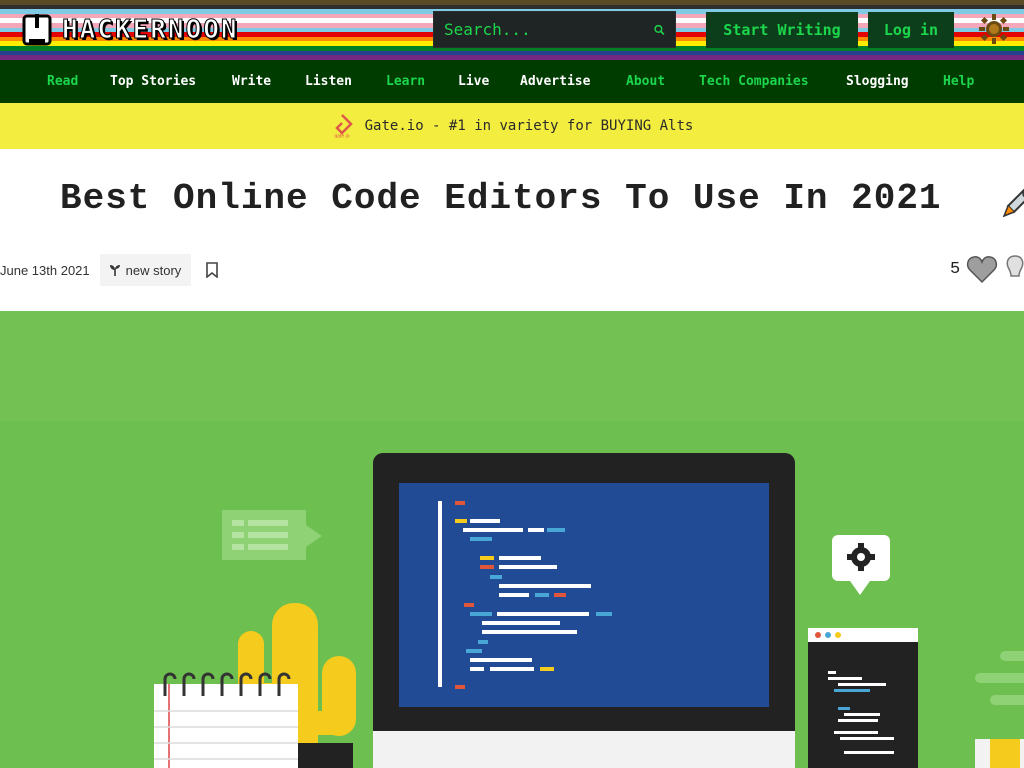  Describe the element at coordinates (114, 270) in the screenshot. I see `sprout-icon` at that location.